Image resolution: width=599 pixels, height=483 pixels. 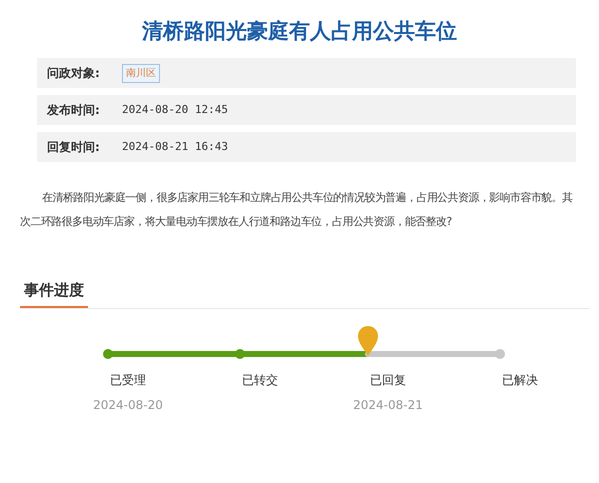 I want to click on step-label: 已转交, so click(x=260, y=380).